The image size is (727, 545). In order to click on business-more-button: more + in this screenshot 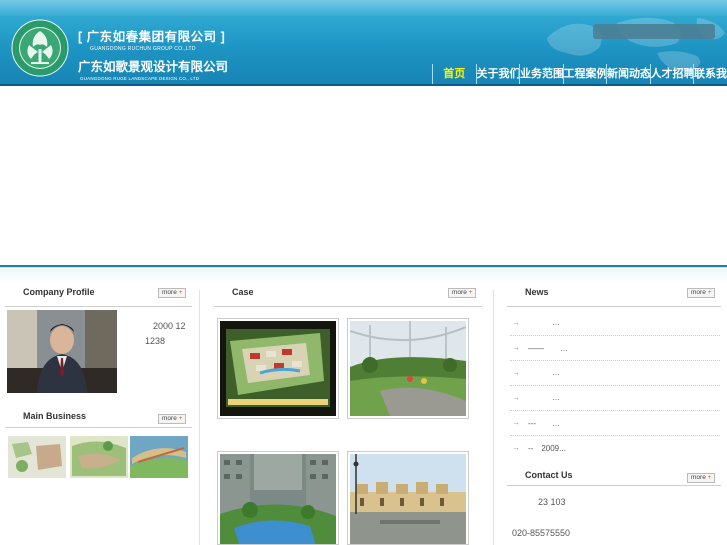, I will do `click(172, 419)`.